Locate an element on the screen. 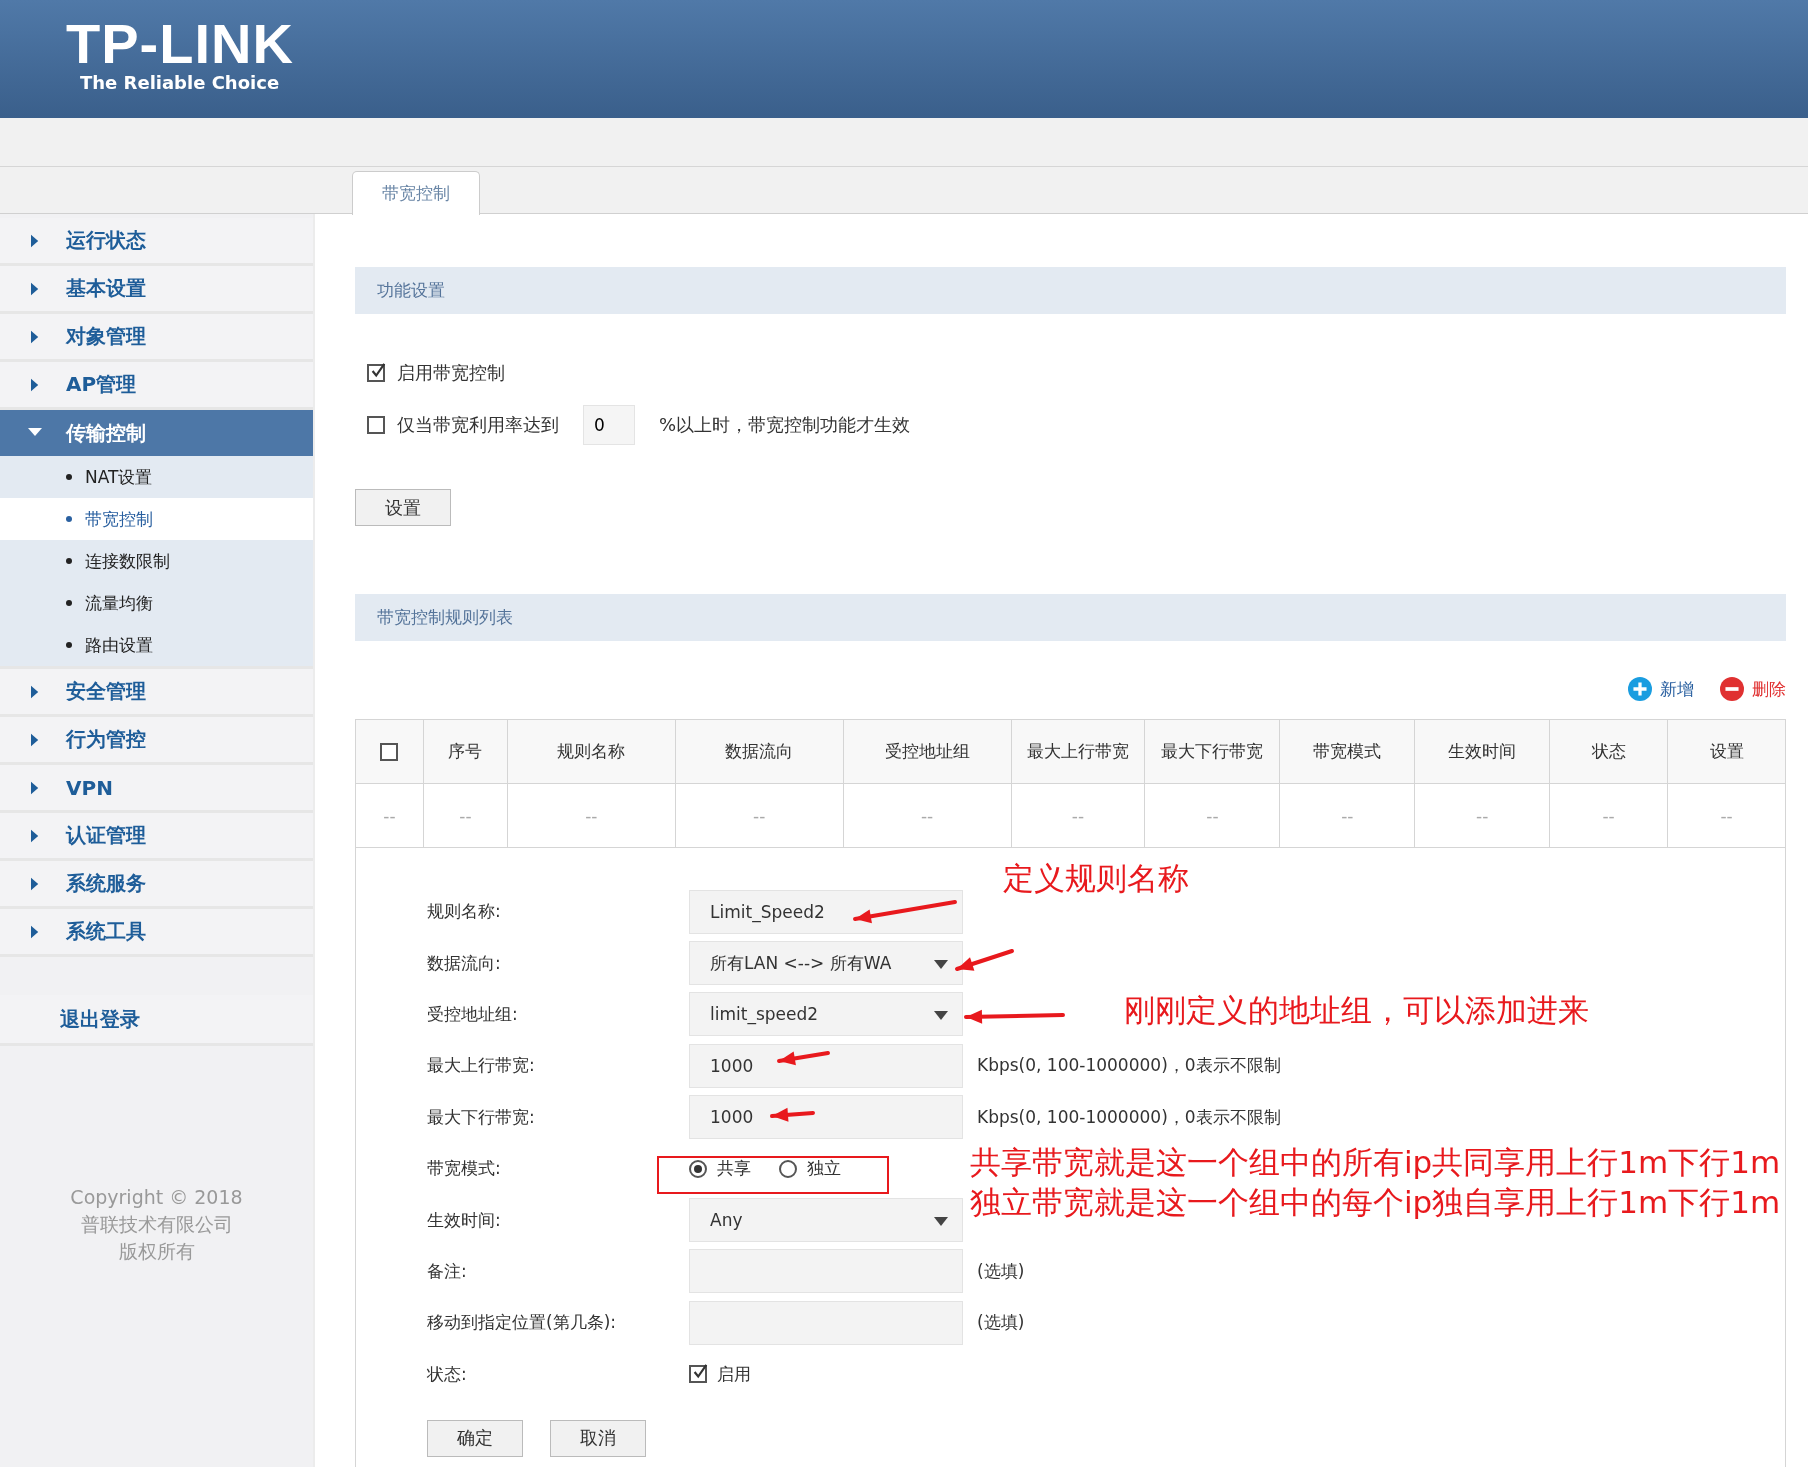 The height and width of the screenshot is (1467, 1808). field-label: 生效时间: is located at coordinates (464, 1220).